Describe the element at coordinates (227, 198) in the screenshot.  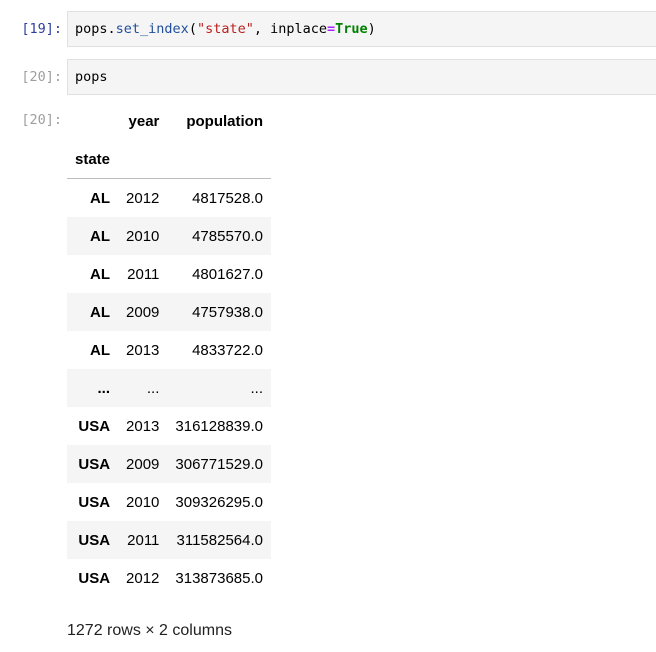
I see `cell-population: 4817528.0` at that location.